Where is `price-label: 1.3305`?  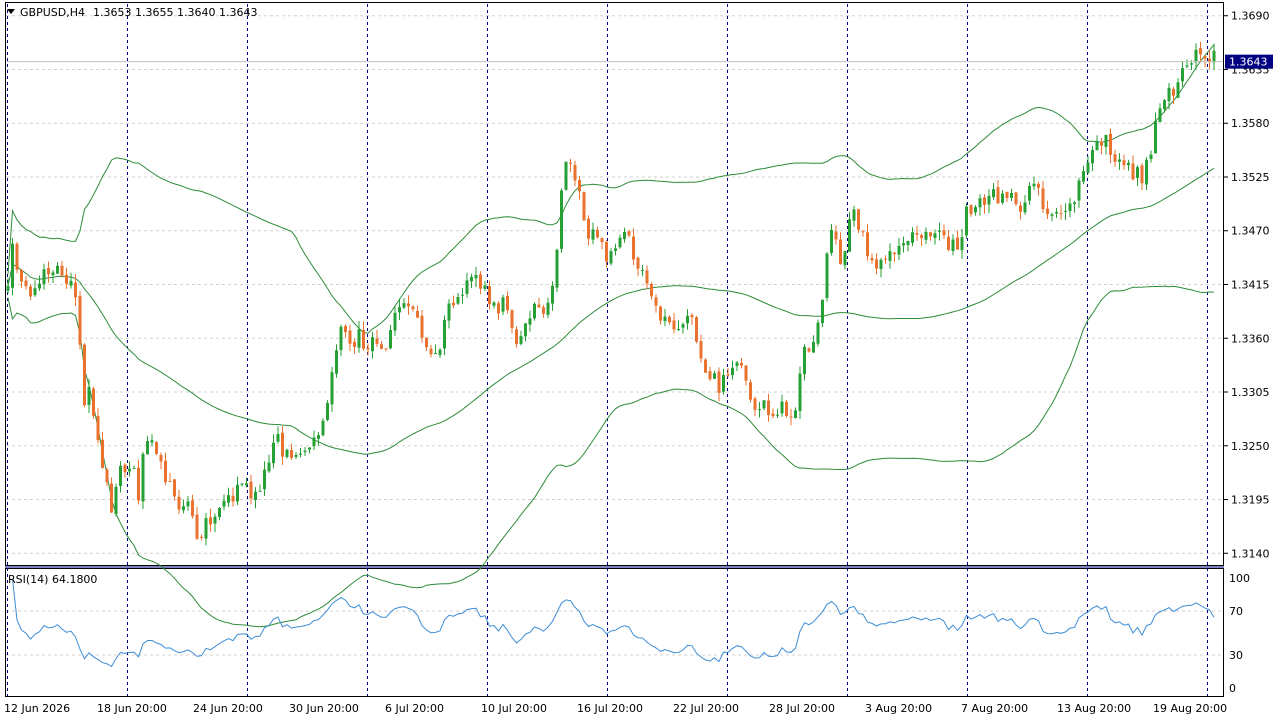 price-label: 1.3305 is located at coordinates (1250, 392).